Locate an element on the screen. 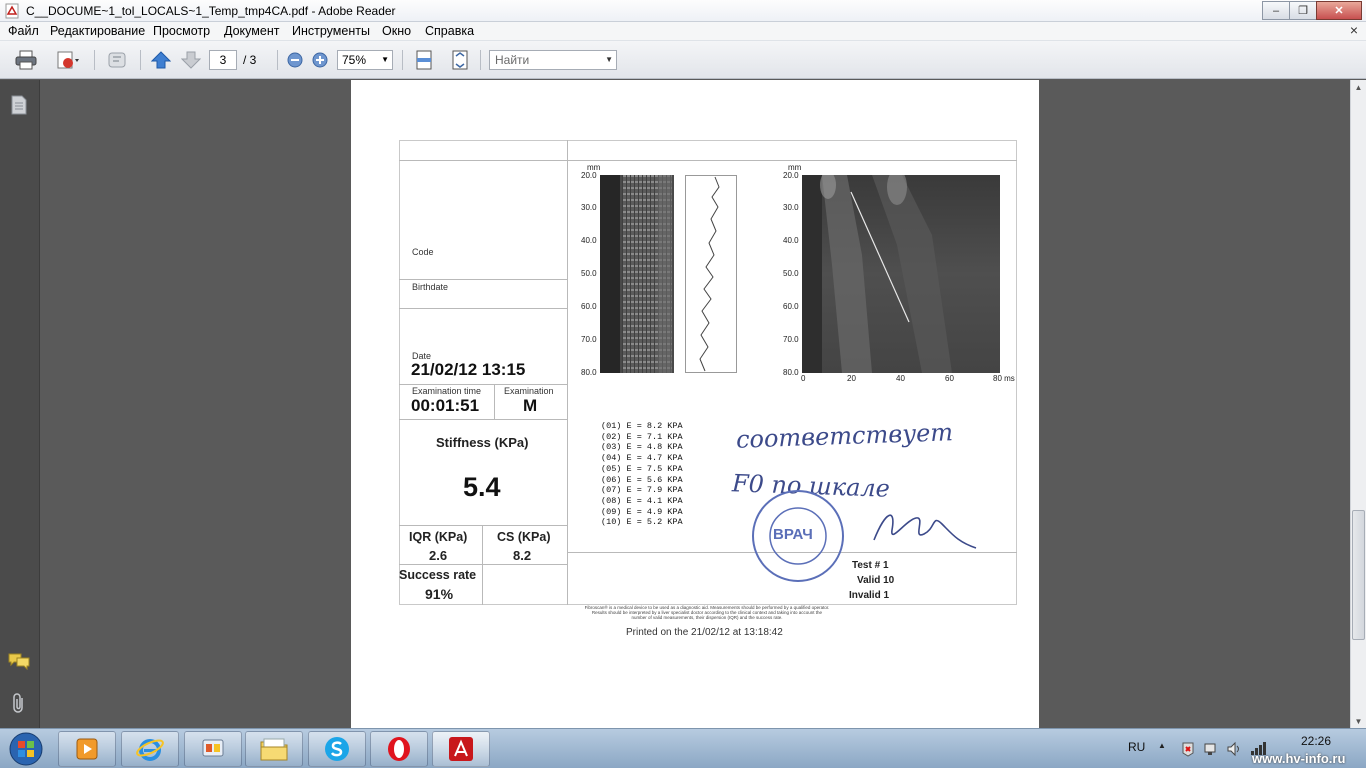  menu-window: Окно is located at coordinates (396, 31).